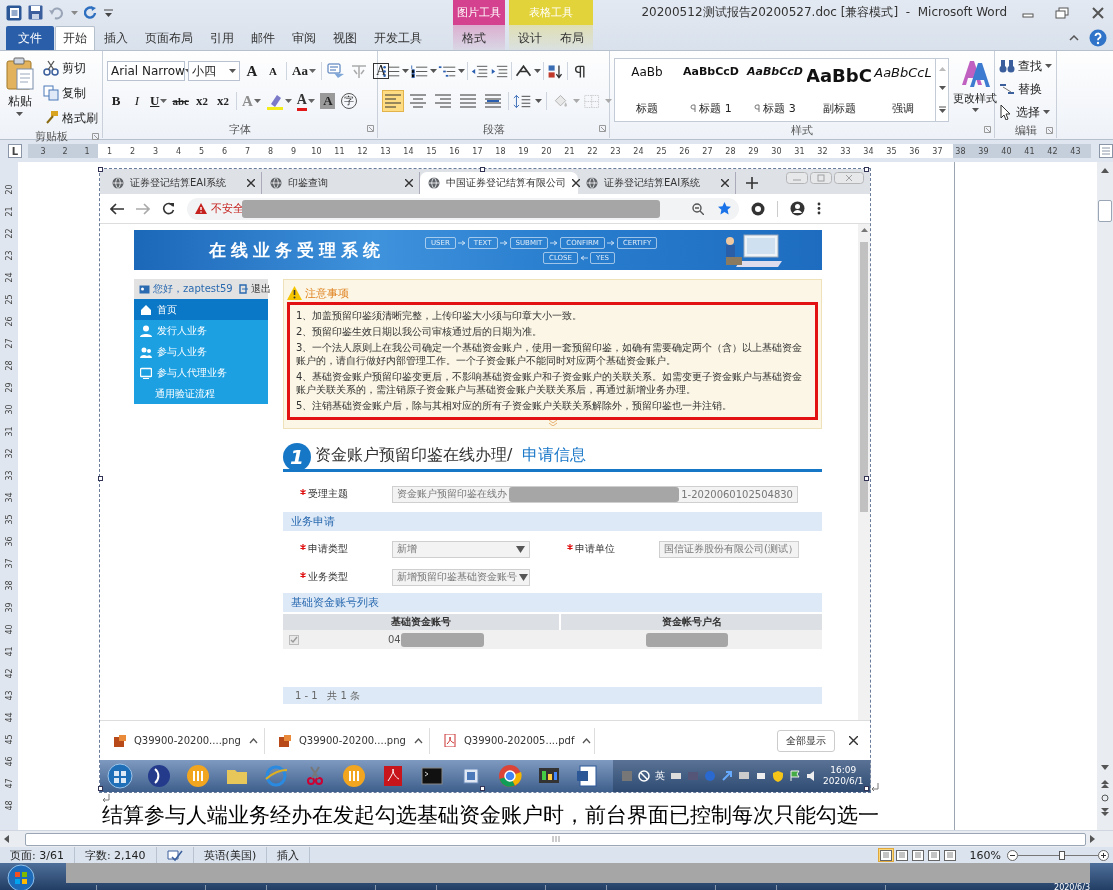  I want to click on ribbon-tab: 布局, so click(572, 38).